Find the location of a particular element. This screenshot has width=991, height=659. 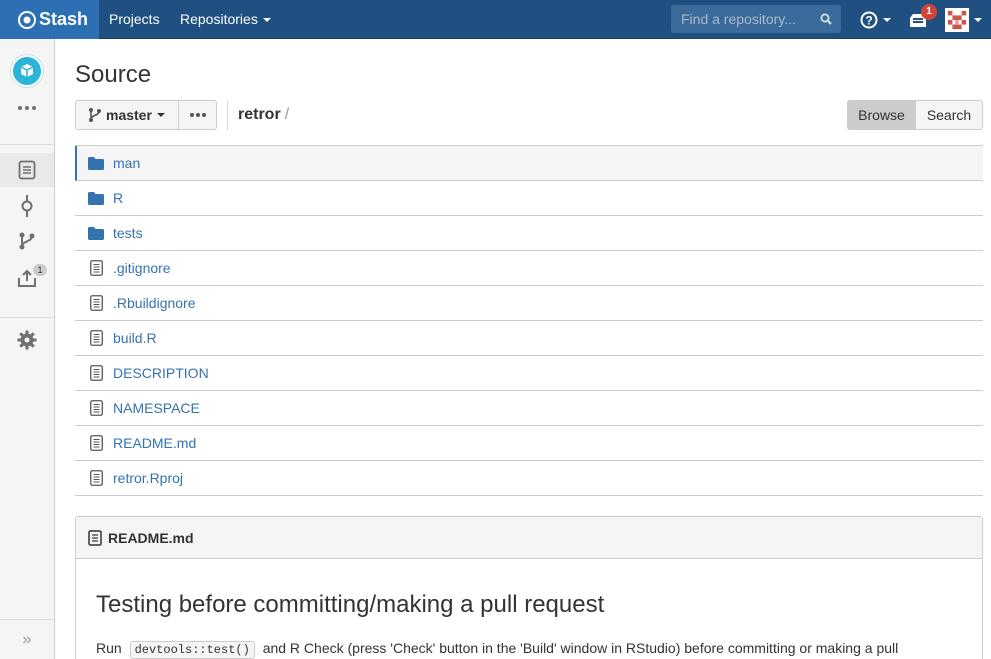

more-actions-icon is located at coordinates (27, 108).